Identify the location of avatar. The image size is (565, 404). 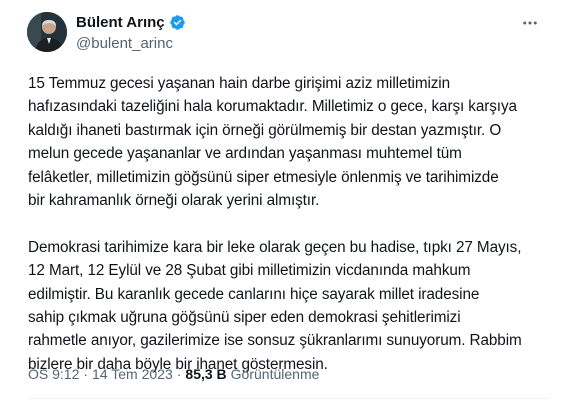
(47, 32).